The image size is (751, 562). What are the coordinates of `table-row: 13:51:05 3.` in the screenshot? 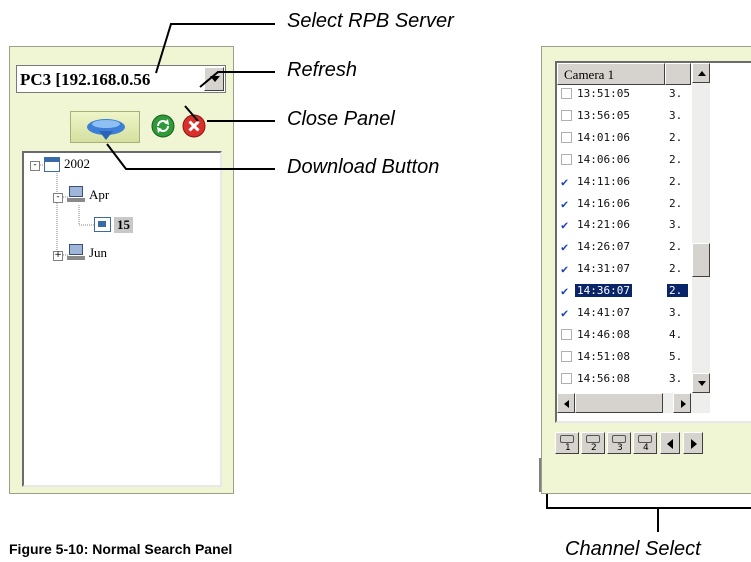 It's located at (624, 94).